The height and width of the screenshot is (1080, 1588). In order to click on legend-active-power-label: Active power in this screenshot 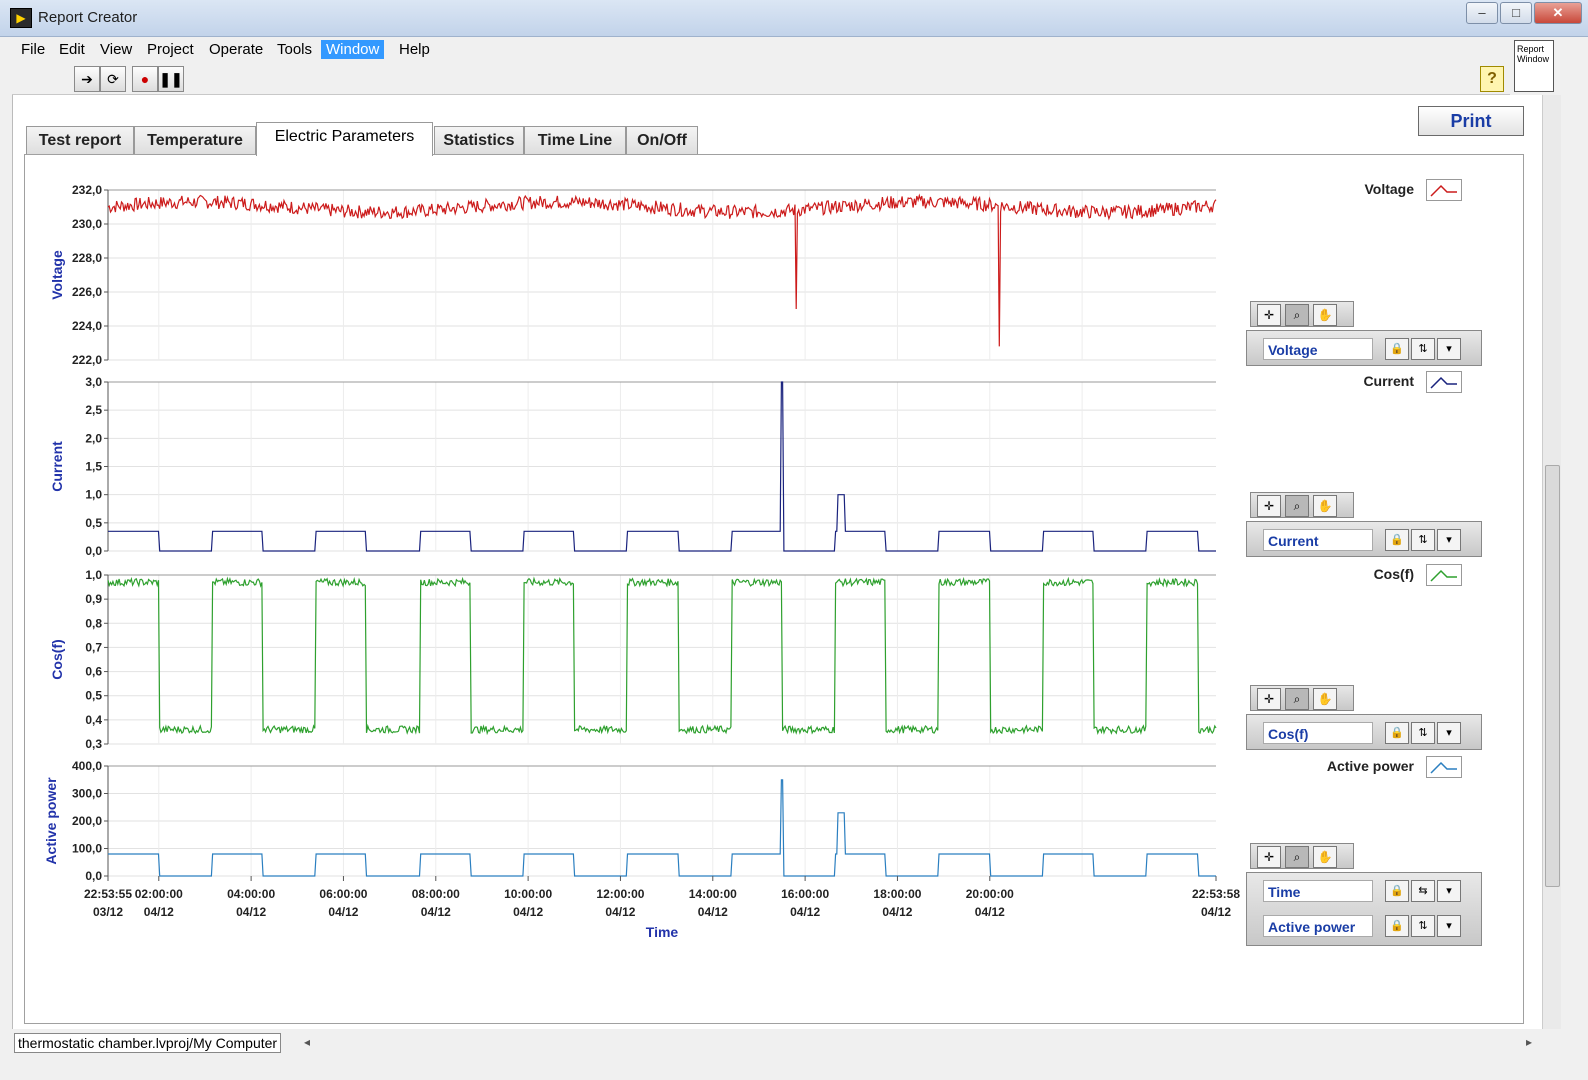, I will do `click(1370, 766)`.